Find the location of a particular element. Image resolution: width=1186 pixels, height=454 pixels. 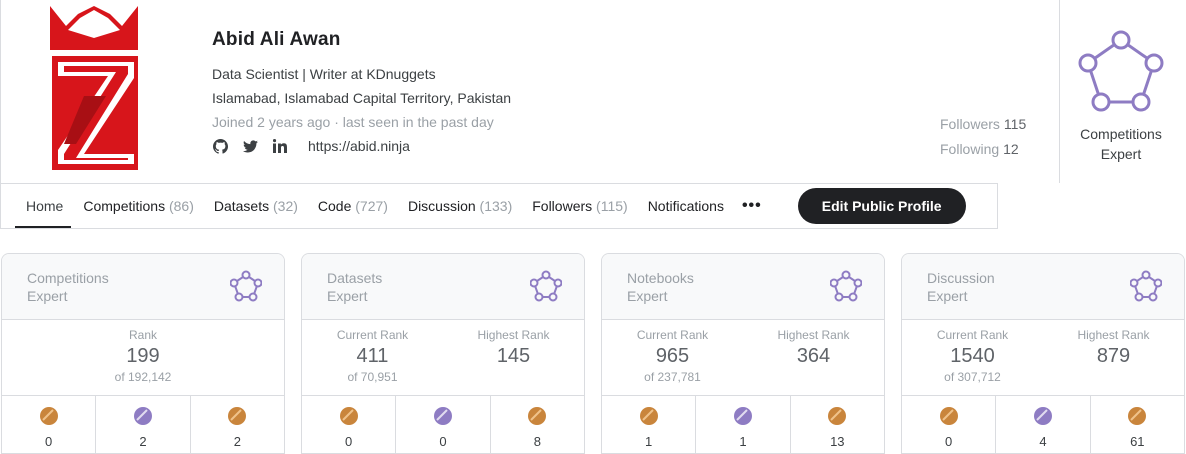

card-header: Datasets Expert is located at coordinates (443, 287).